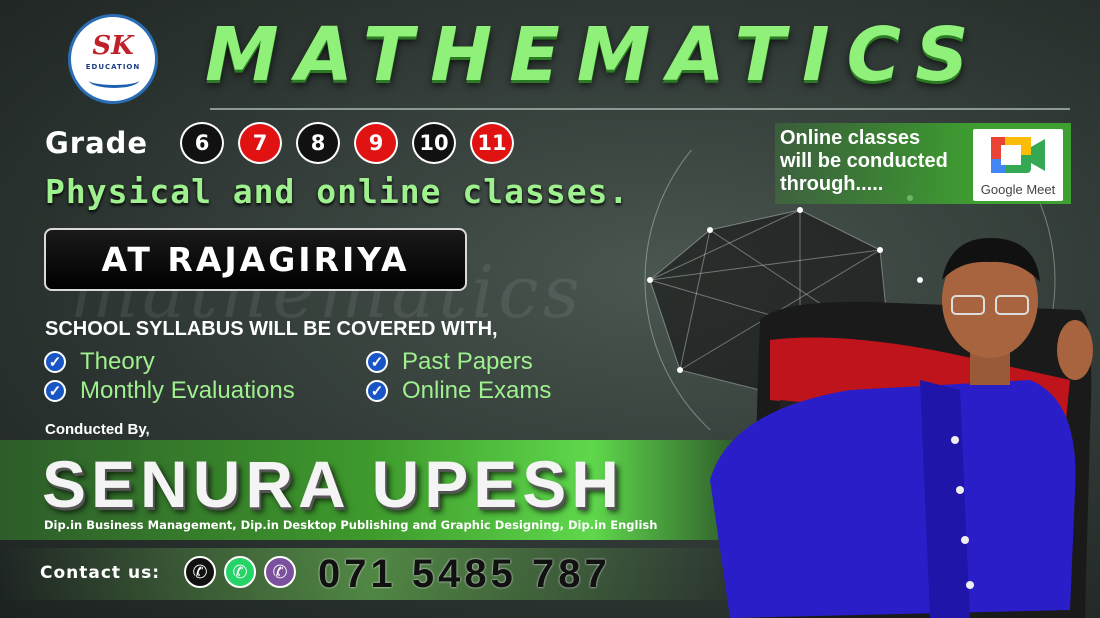  What do you see at coordinates (337, 191) in the screenshot?
I see `tagline: Physical and online classes.` at bounding box center [337, 191].